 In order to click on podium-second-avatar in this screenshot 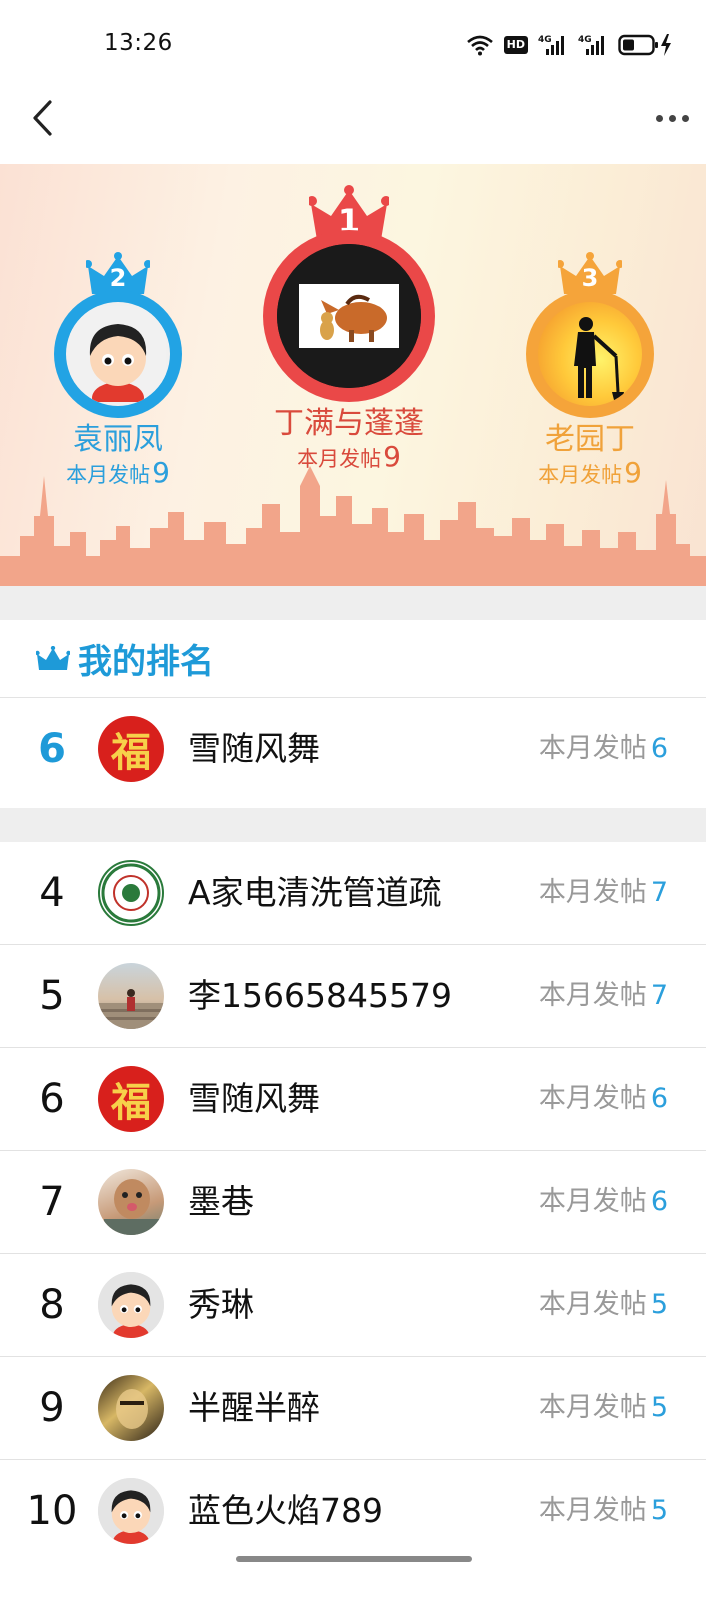, I will do `click(118, 354)`.